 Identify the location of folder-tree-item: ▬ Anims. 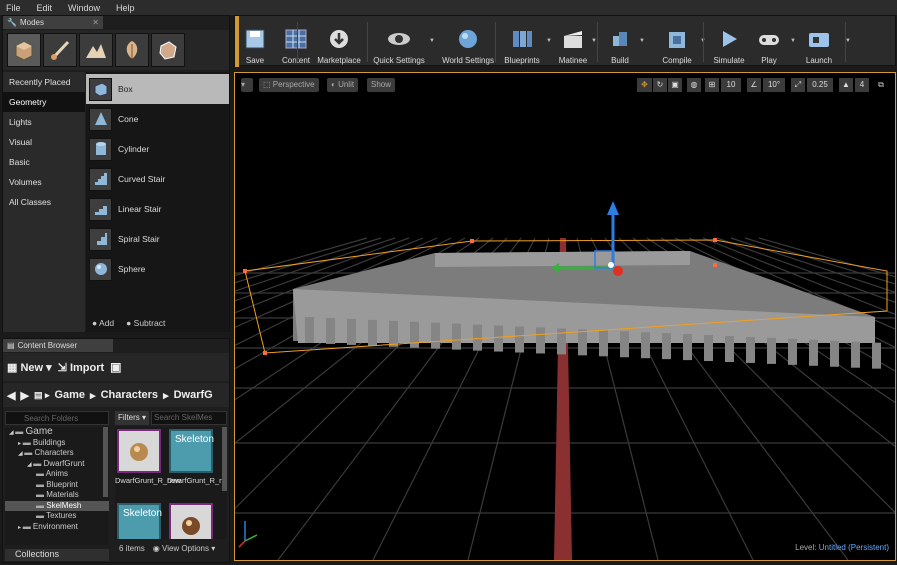
(57, 474).